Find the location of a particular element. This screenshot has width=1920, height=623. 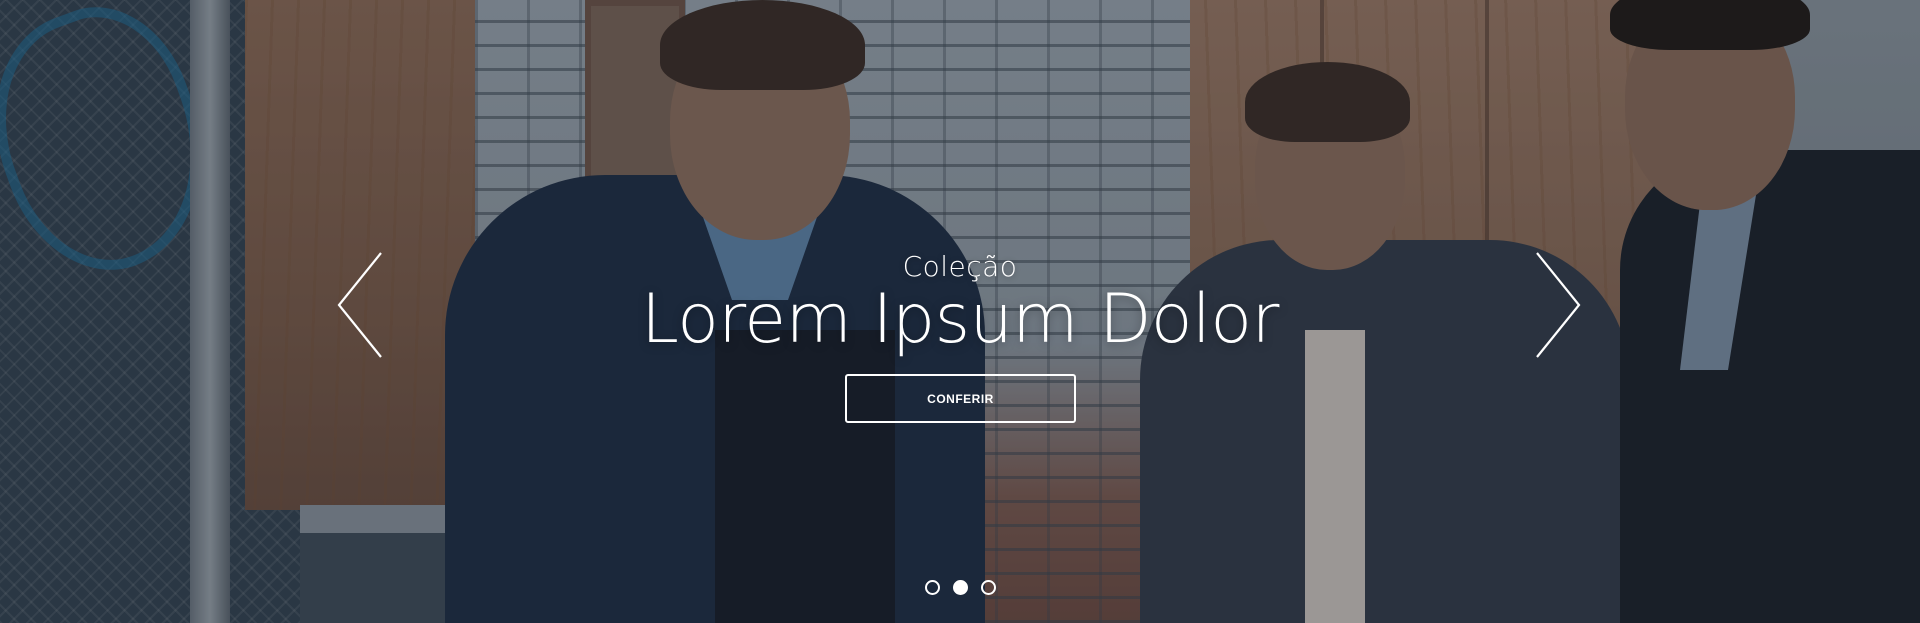

next-slide-button is located at coordinates (1558, 307).